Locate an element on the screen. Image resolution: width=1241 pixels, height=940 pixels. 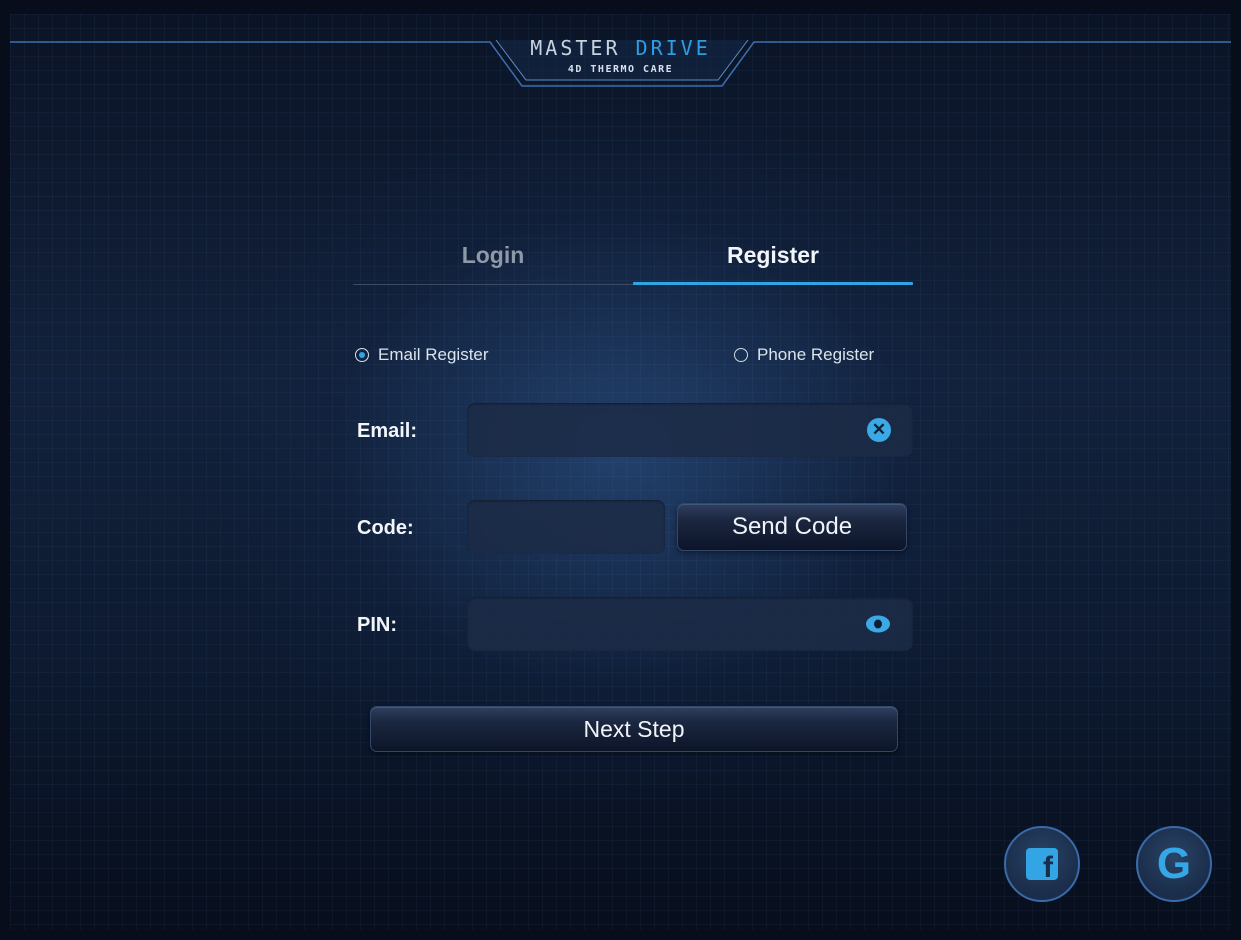
code-field-wrapper is located at coordinates (566, 527).